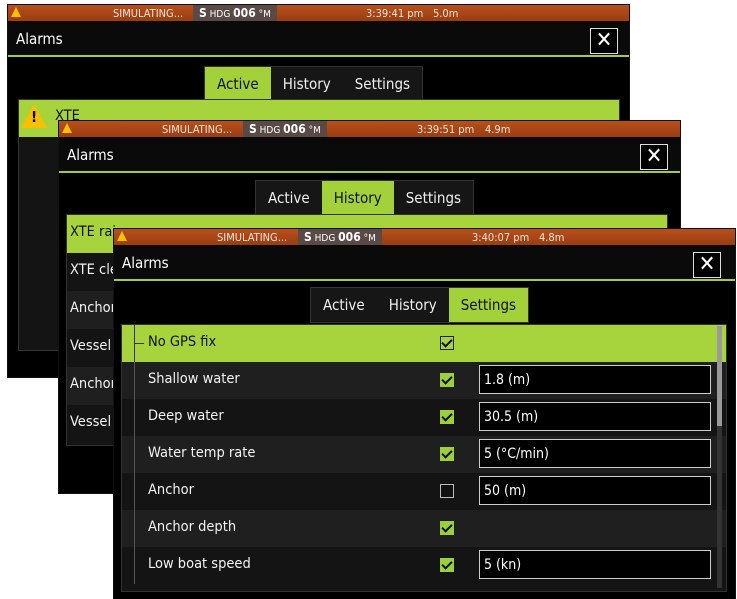 This screenshot has height=599, width=737. Describe the element at coordinates (395, 13) in the screenshot. I see `time-readout: 3:39:41 pm` at that location.